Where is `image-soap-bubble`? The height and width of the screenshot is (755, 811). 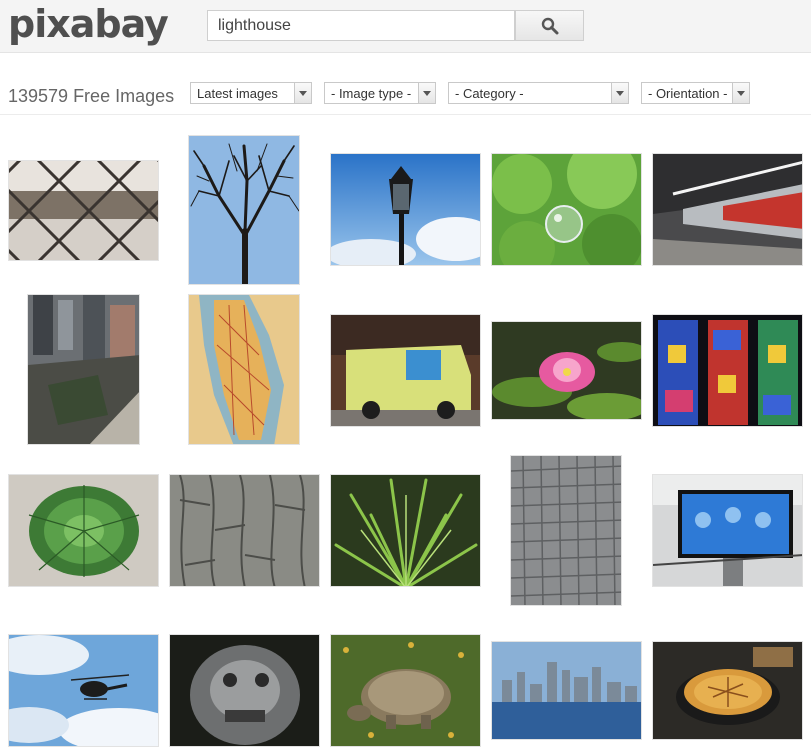
image-soap-bubble is located at coordinates (566, 209).